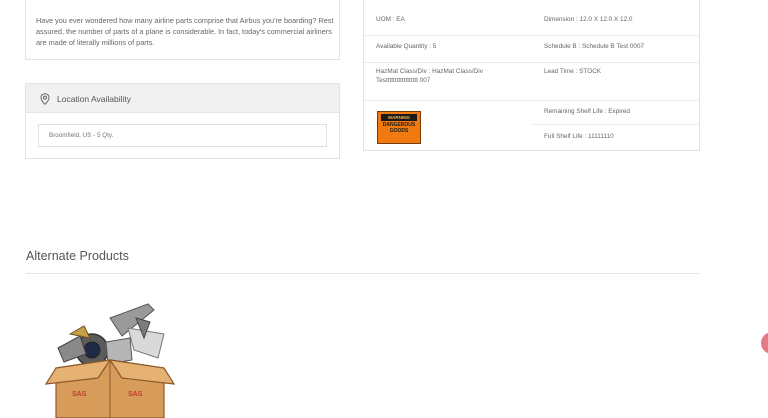 The width and height of the screenshot is (768, 418). What do you see at coordinates (444, 126) in the screenshot?
I see `hazmat-label-cell: WARNING DANGEROUS GOODS` at bounding box center [444, 126].